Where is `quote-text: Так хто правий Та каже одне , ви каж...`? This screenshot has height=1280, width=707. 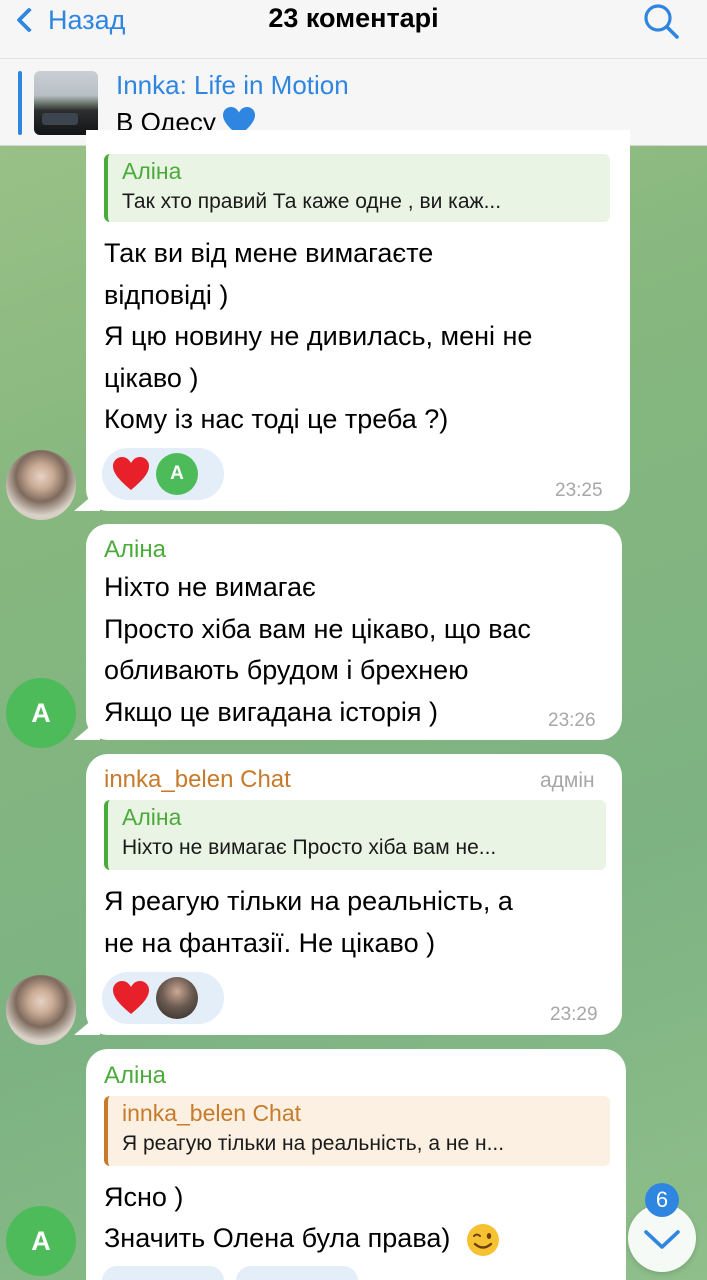
quote-text: Так хто правий Та каже одне , ви каж... is located at coordinates (312, 201).